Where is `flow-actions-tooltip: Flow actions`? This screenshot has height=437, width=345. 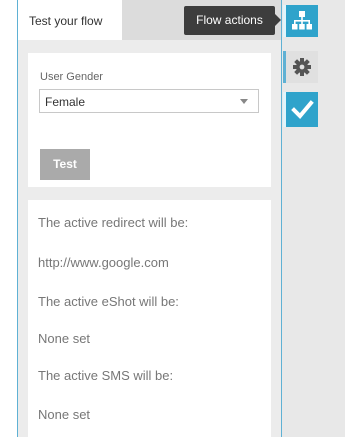
flow-actions-tooltip: Flow actions is located at coordinates (229, 20).